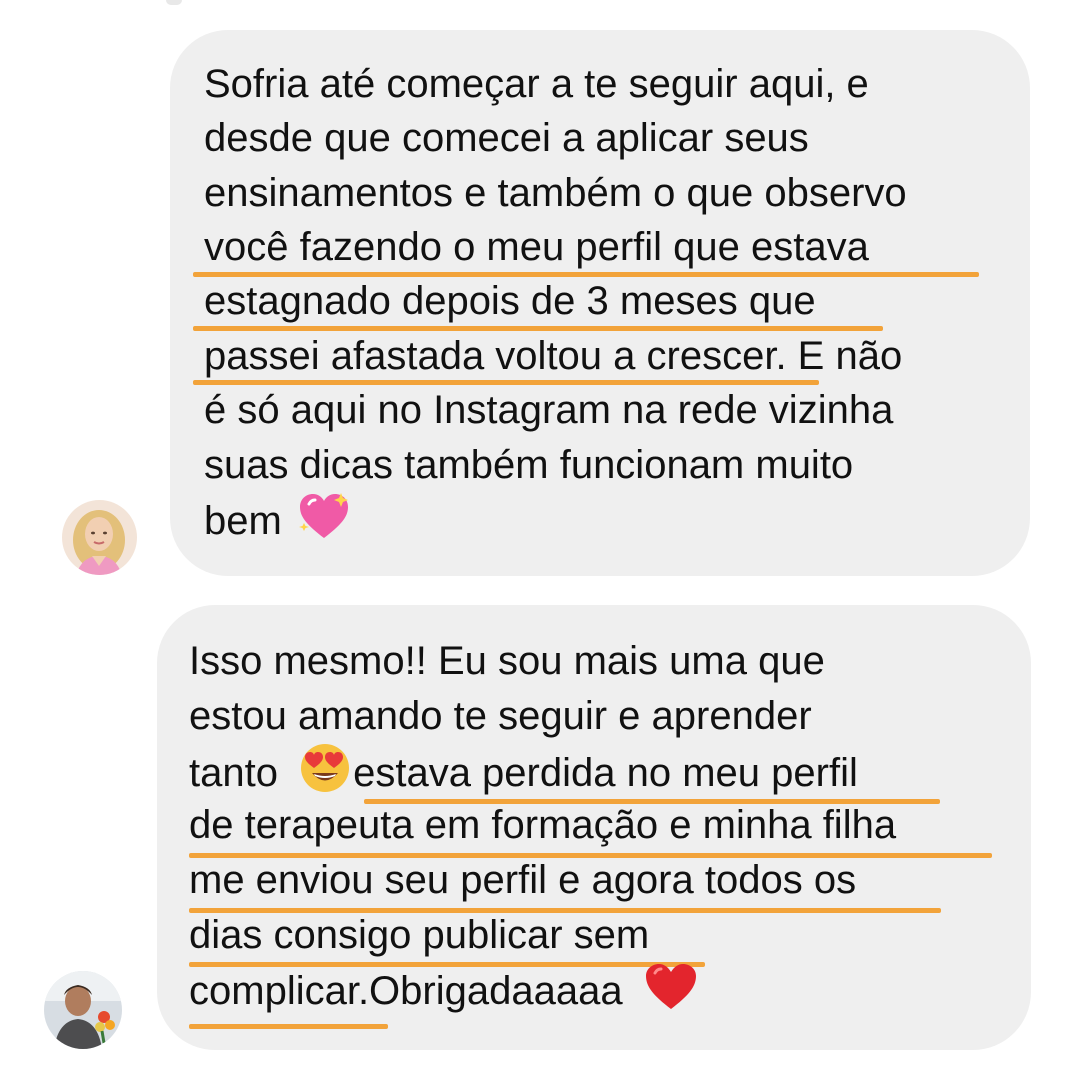 The width and height of the screenshot is (1080, 1080). What do you see at coordinates (500, 716) in the screenshot?
I see `message-2-line-2: estou amando te seguir e aprender` at bounding box center [500, 716].